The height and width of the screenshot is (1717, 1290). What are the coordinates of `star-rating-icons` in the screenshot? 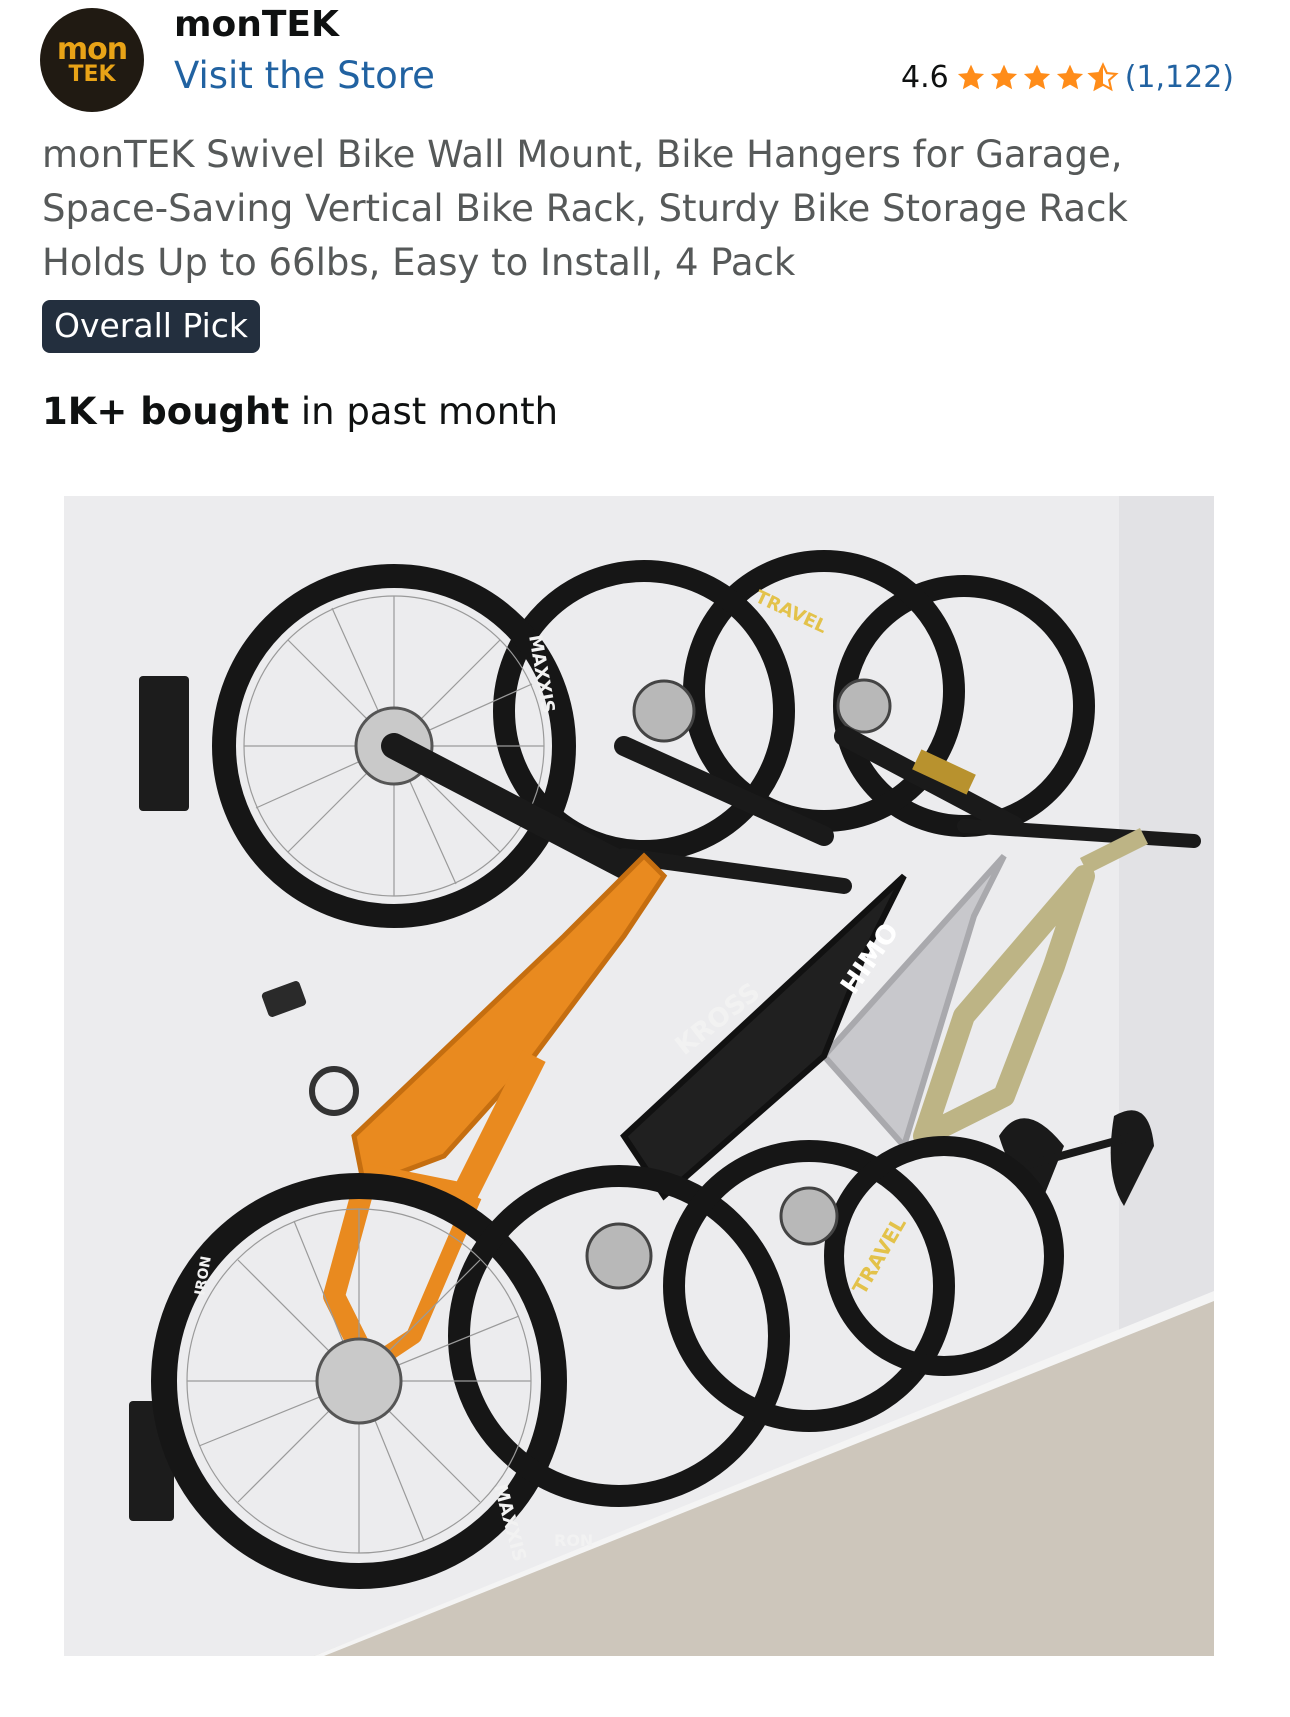 It's located at (1037, 77).